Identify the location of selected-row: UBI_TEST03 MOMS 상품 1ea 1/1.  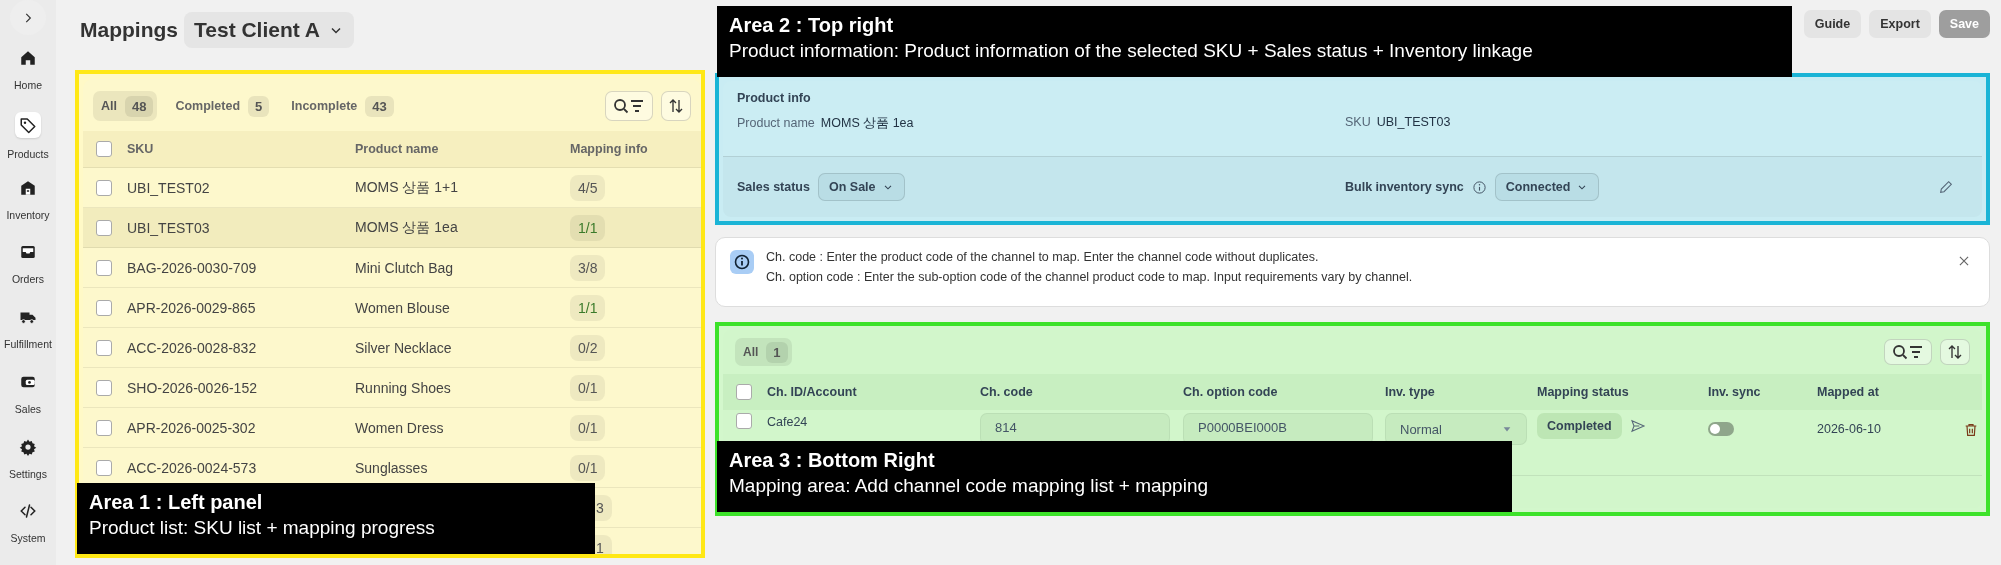
(392, 228).